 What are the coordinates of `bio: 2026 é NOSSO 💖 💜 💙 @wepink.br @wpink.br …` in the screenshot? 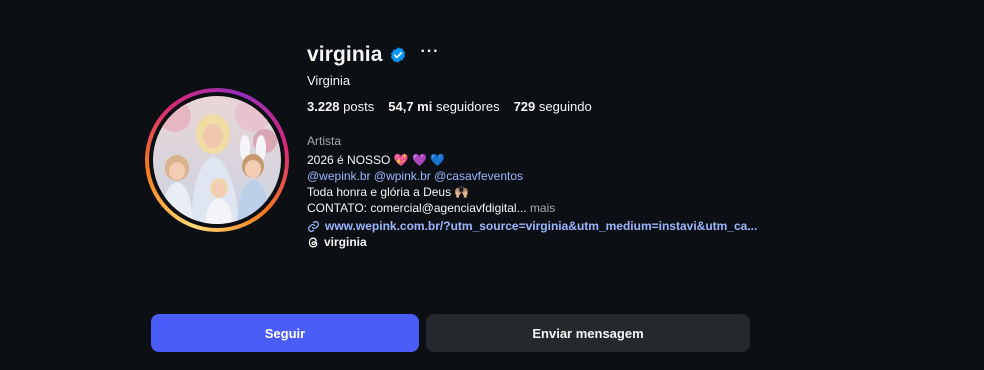 It's located at (431, 184).